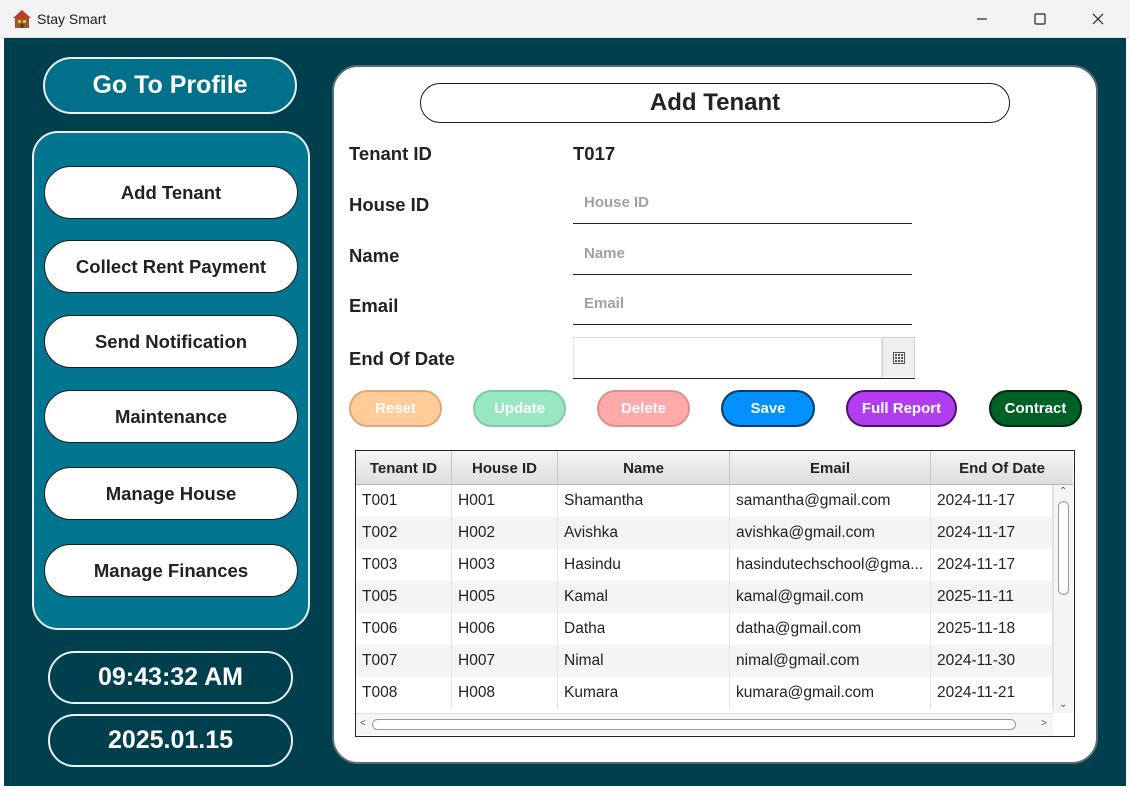  What do you see at coordinates (171, 266) in the screenshot?
I see `nav-collect-rent-payment-button: Collect Rent Payment` at bounding box center [171, 266].